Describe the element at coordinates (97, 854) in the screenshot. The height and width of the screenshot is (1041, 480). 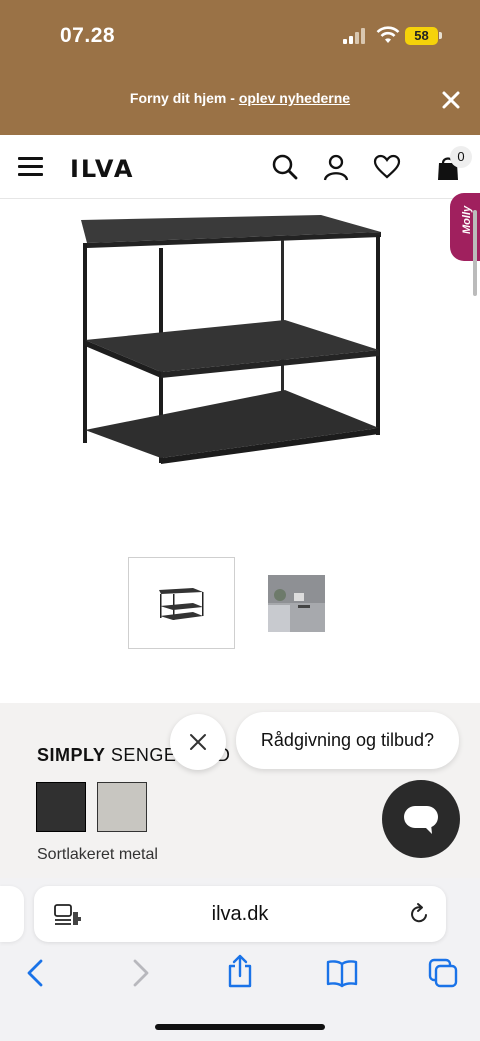
I see `selected-color-name: Sortlakeret metal` at that location.